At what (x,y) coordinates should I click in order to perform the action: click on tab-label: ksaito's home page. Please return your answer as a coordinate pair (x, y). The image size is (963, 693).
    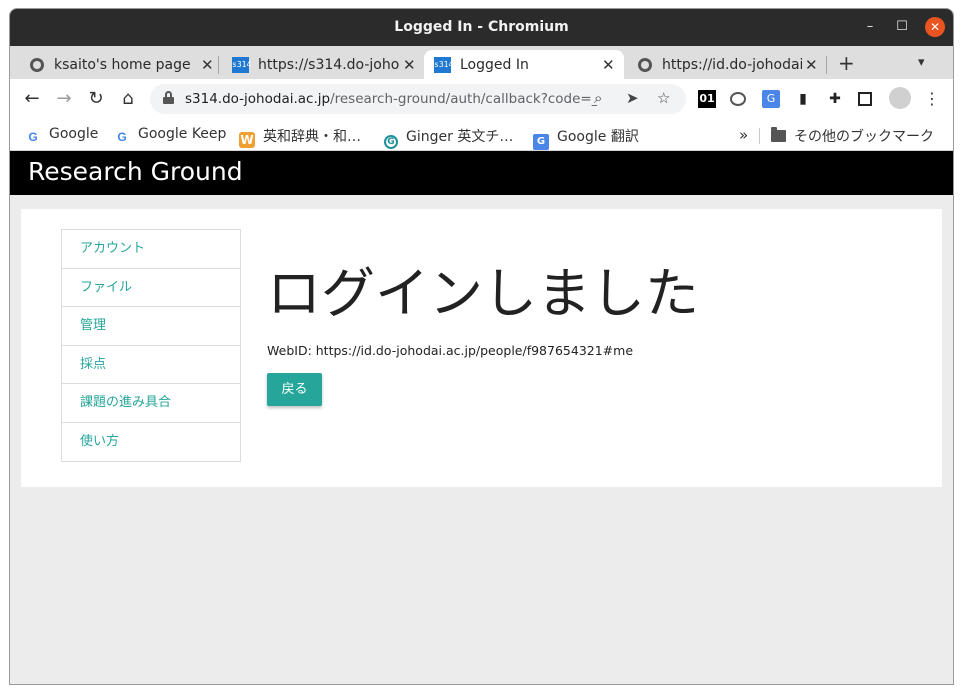
    Looking at the image, I should click on (122, 65).